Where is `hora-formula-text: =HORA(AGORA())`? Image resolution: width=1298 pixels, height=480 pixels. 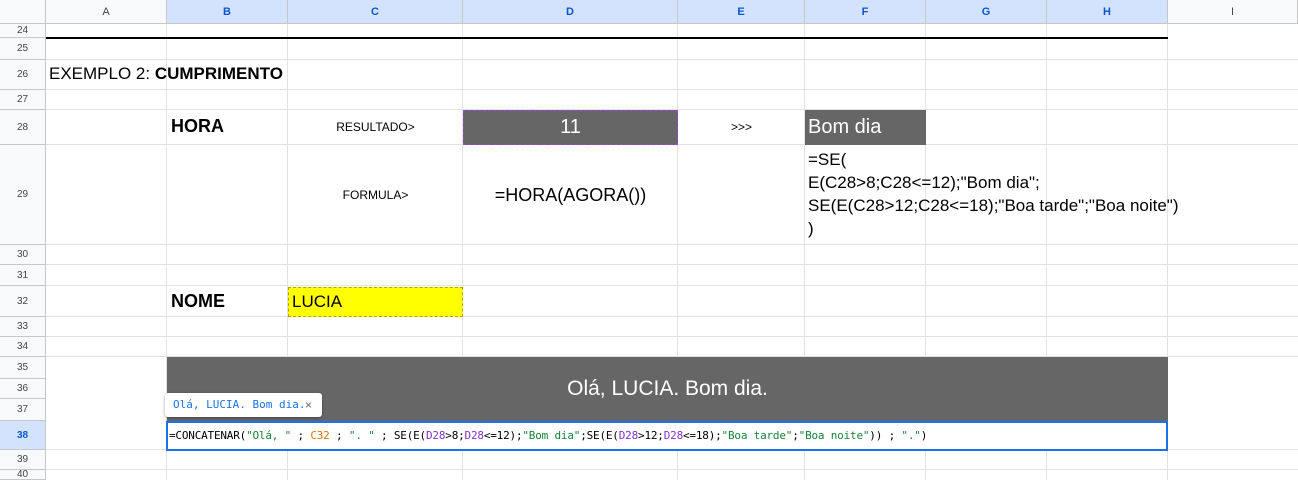 hora-formula-text: =HORA(AGORA()) is located at coordinates (570, 195).